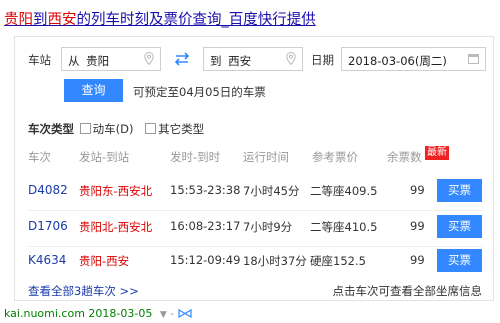  I want to click on times-cell: 16:08-23:17, so click(205, 226).